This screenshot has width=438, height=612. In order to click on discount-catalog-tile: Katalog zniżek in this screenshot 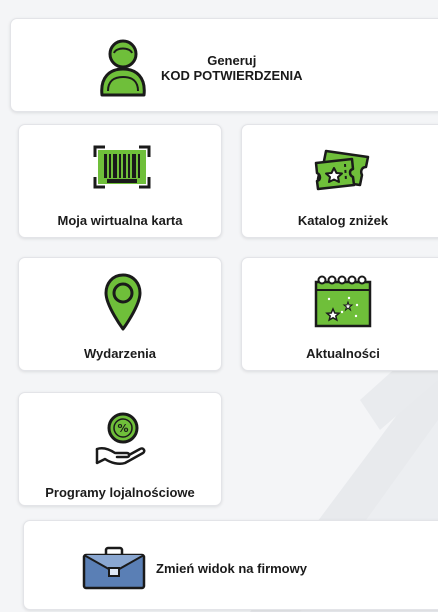, I will do `click(339, 181)`.